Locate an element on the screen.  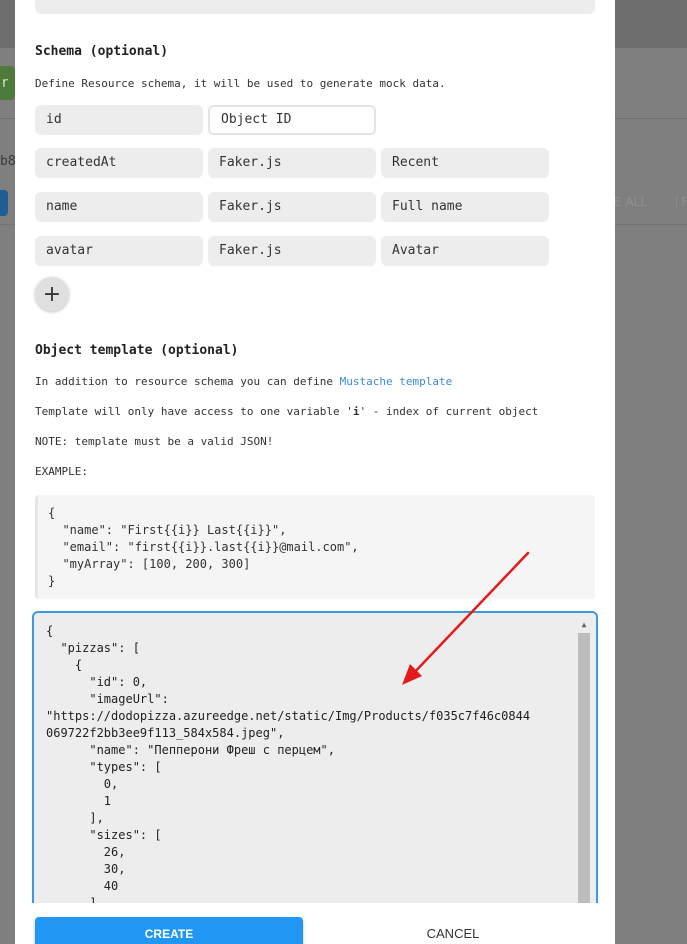
schema-field-type-select: Object ID is located at coordinates (292, 120).